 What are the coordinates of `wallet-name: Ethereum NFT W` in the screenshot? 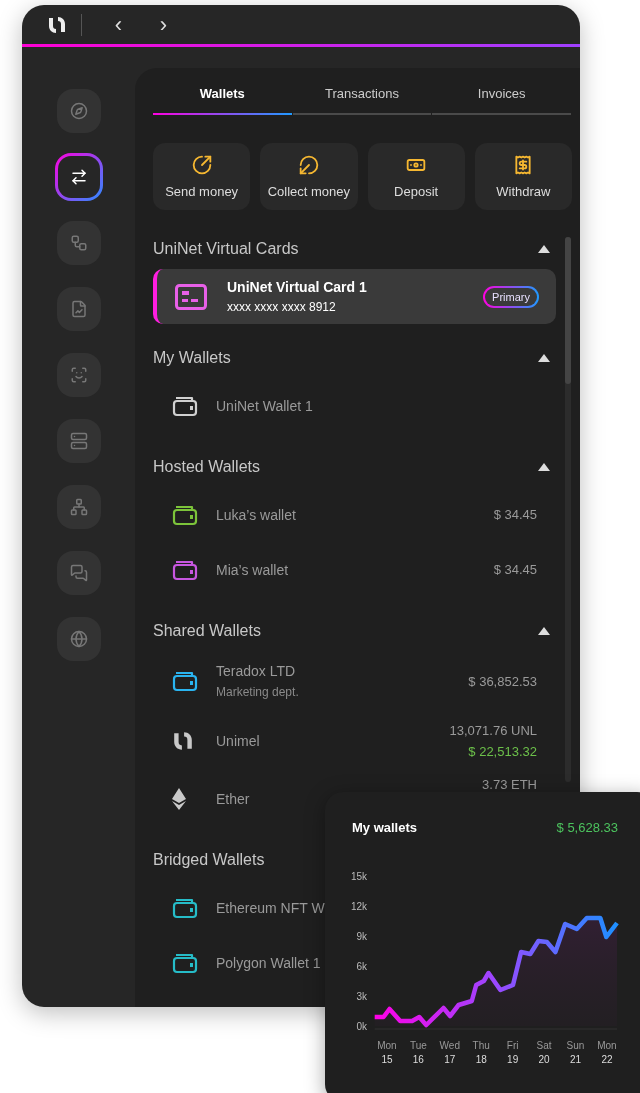 It's located at (270, 907).